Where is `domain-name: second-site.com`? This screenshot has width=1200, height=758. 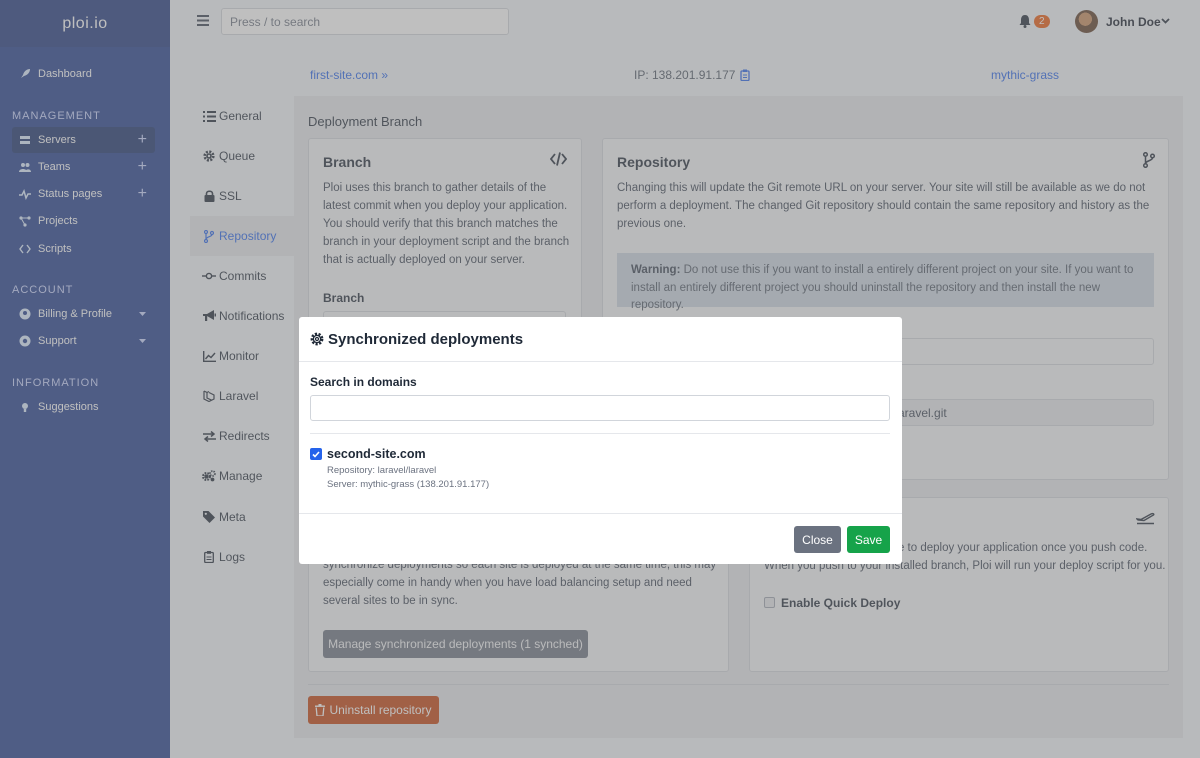 domain-name: second-site.com is located at coordinates (376, 454).